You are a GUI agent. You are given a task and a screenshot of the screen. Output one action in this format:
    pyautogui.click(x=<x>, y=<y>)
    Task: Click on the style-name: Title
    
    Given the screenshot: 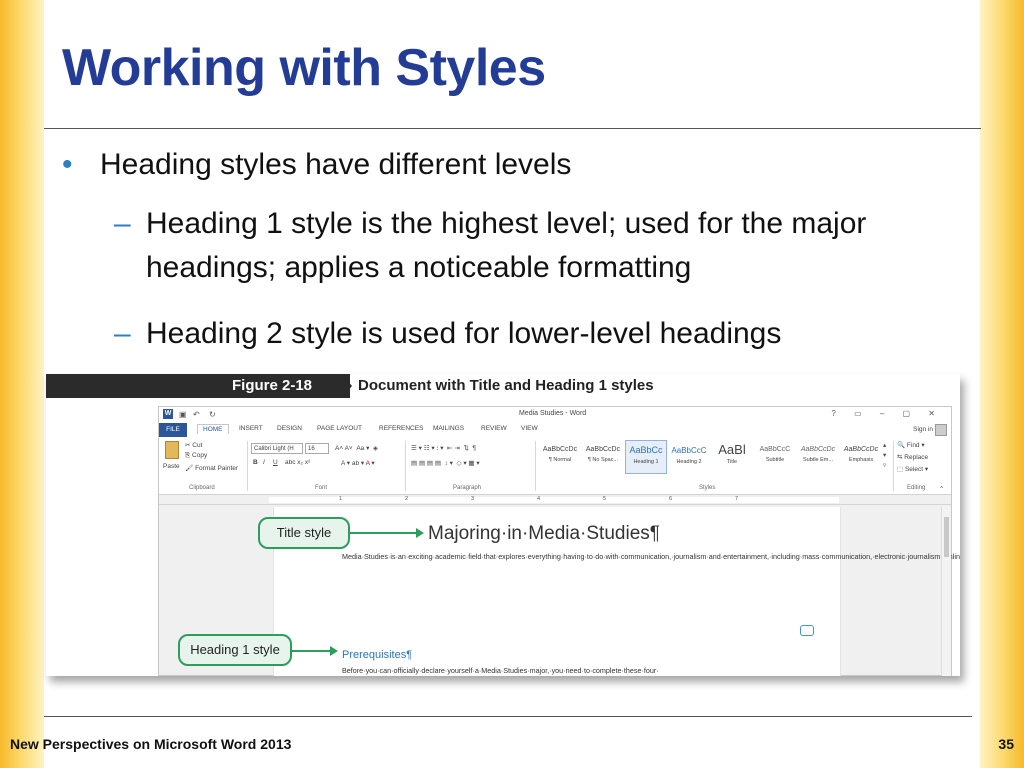 What is the action you would take?
    pyautogui.click(x=732, y=462)
    